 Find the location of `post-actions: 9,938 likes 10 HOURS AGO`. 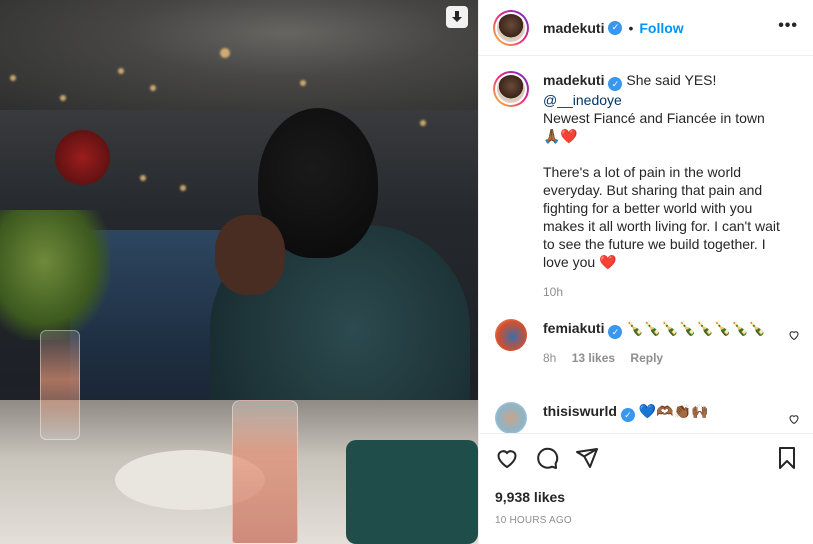

post-actions: 9,938 likes 10 HOURS AGO is located at coordinates (646, 488).